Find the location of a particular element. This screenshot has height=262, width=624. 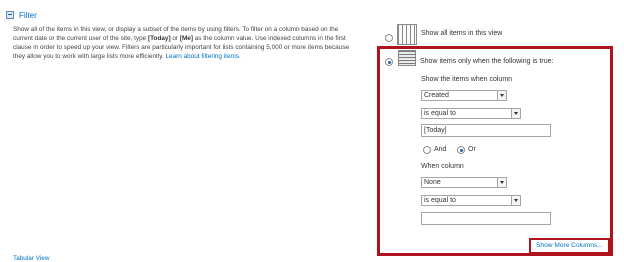

section-title: Filter is located at coordinates (28, 15).